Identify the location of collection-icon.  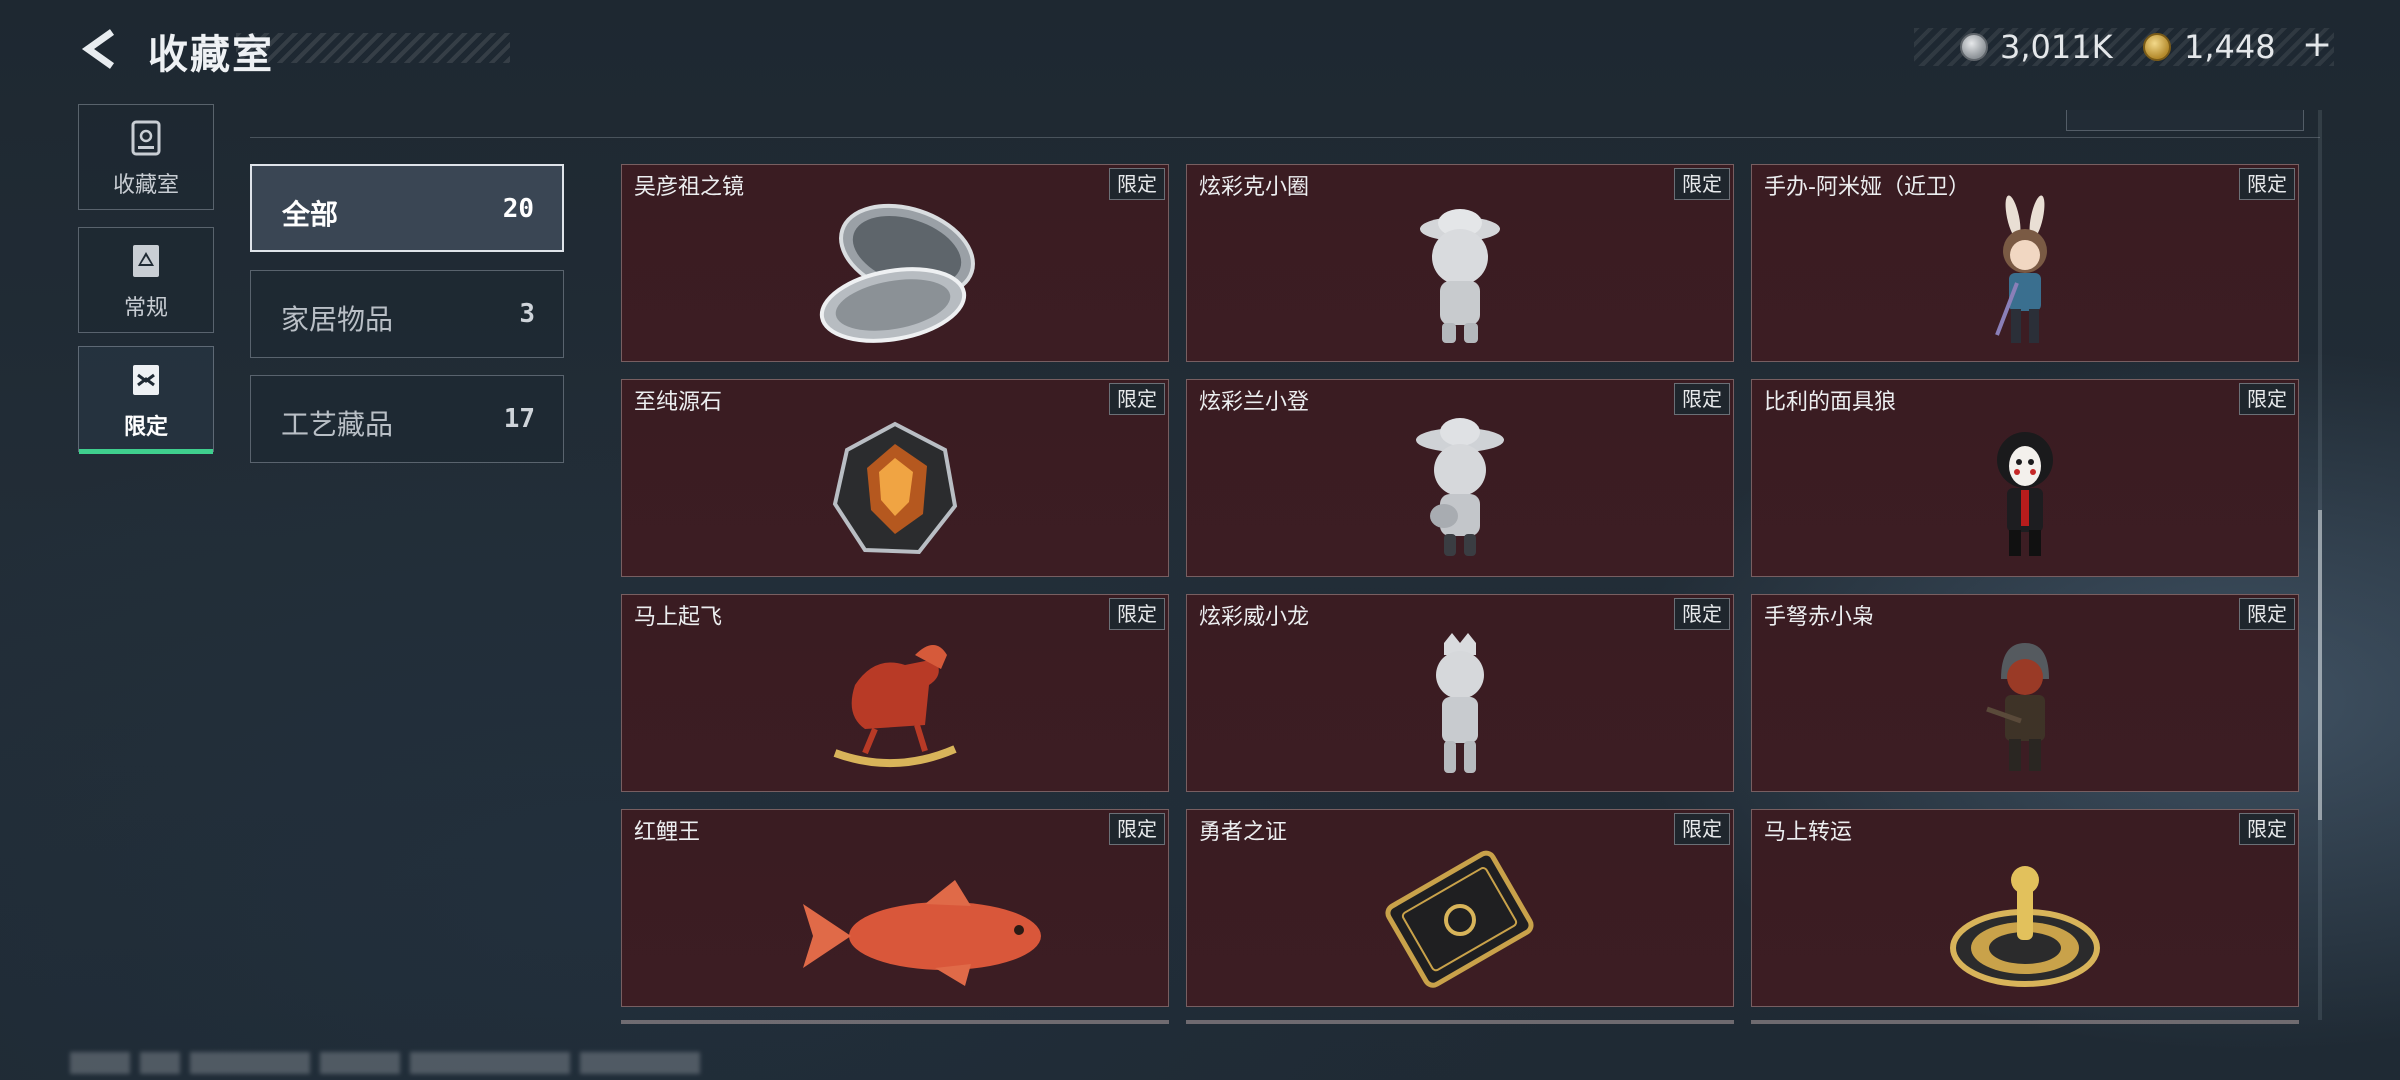
(146, 138).